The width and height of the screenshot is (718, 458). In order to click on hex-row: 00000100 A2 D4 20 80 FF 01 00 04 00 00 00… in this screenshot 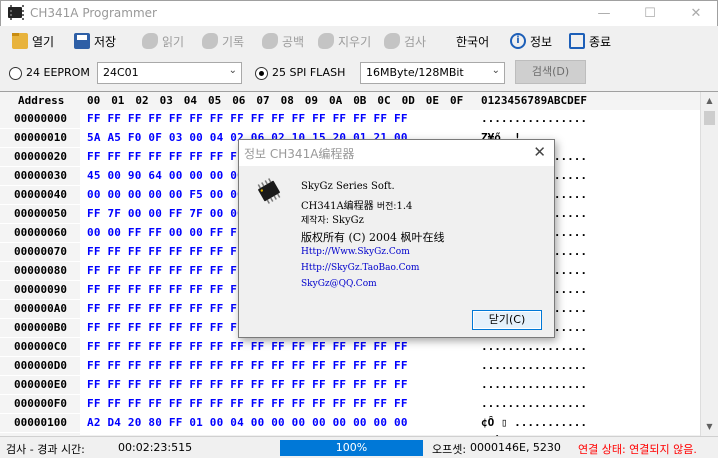, I will do `click(350, 423)`.